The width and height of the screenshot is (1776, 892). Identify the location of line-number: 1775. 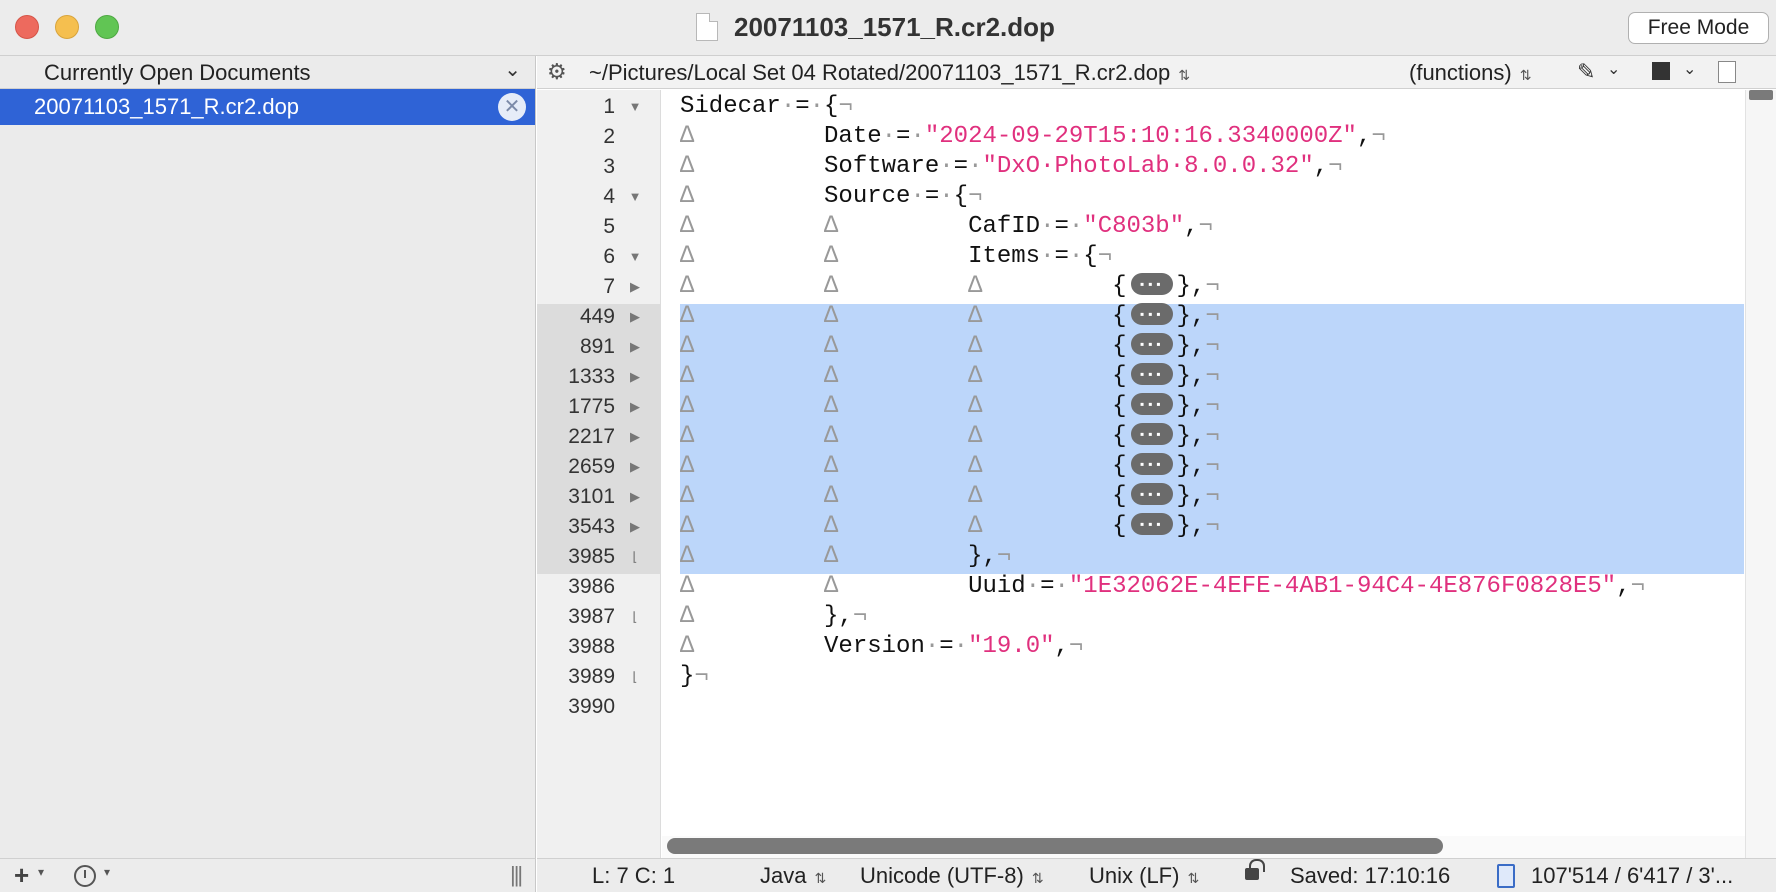
(591, 406).